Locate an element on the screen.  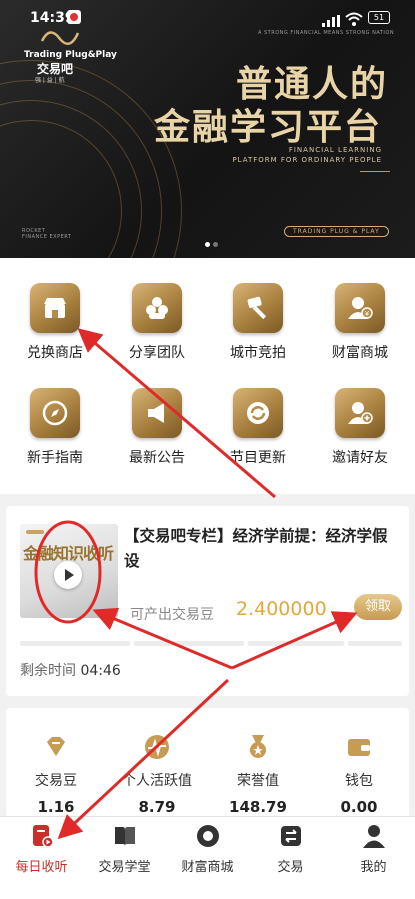
wallet-icon is located at coordinates (359, 747).